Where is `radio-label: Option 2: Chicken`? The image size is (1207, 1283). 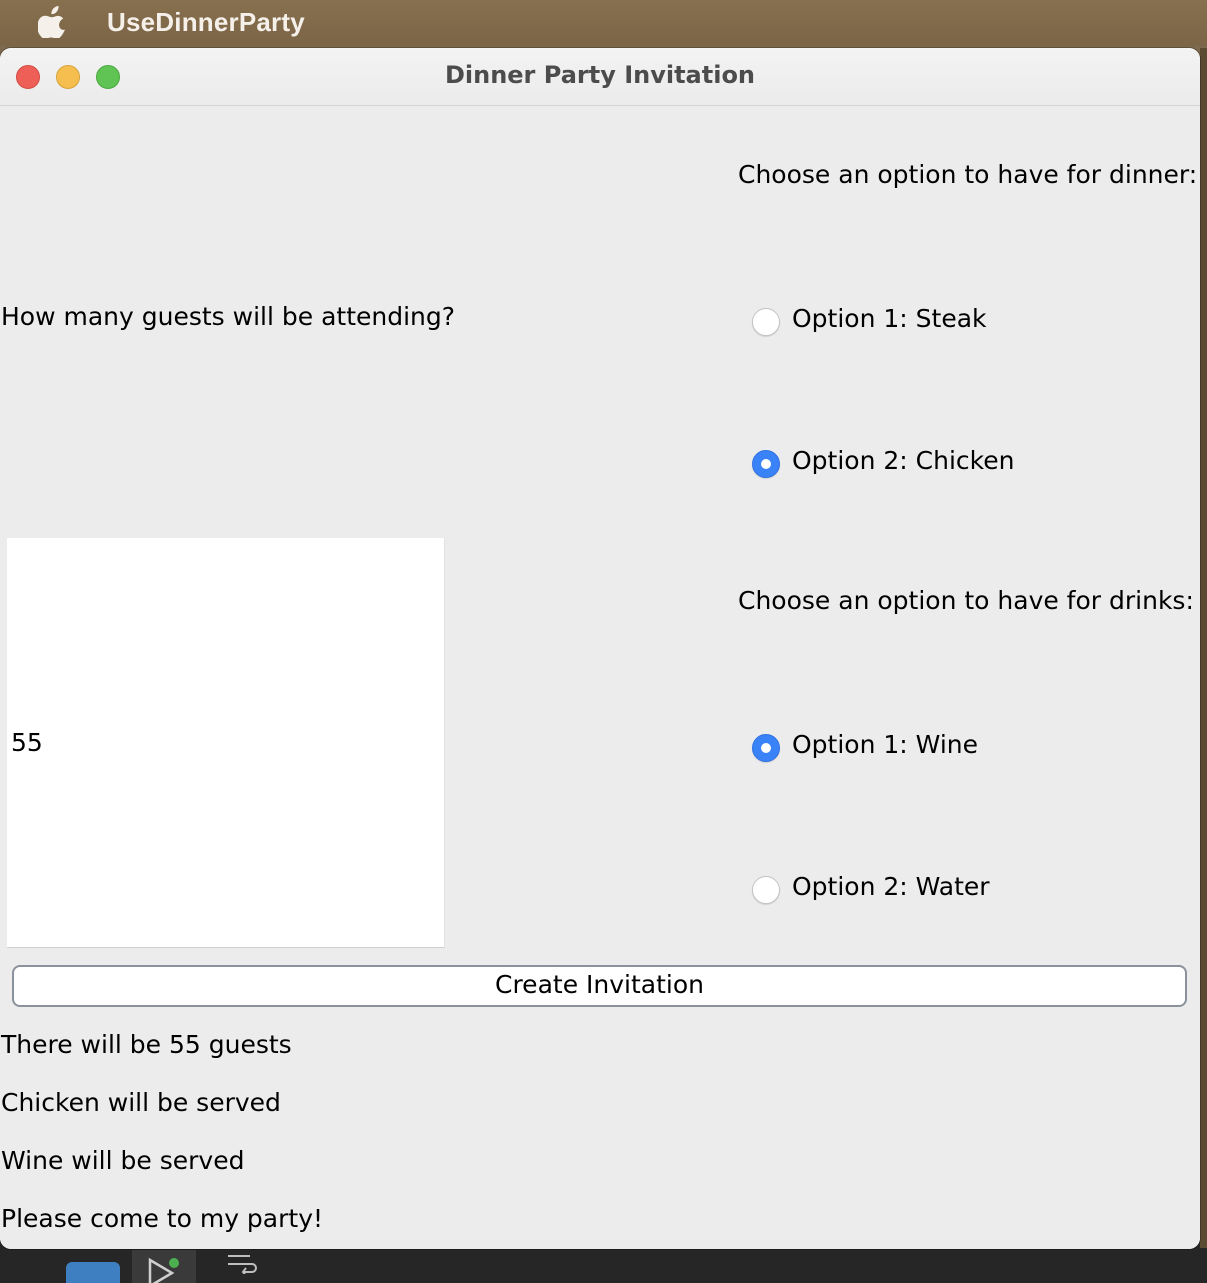
radio-label: Option 2: Chicken is located at coordinates (903, 460).